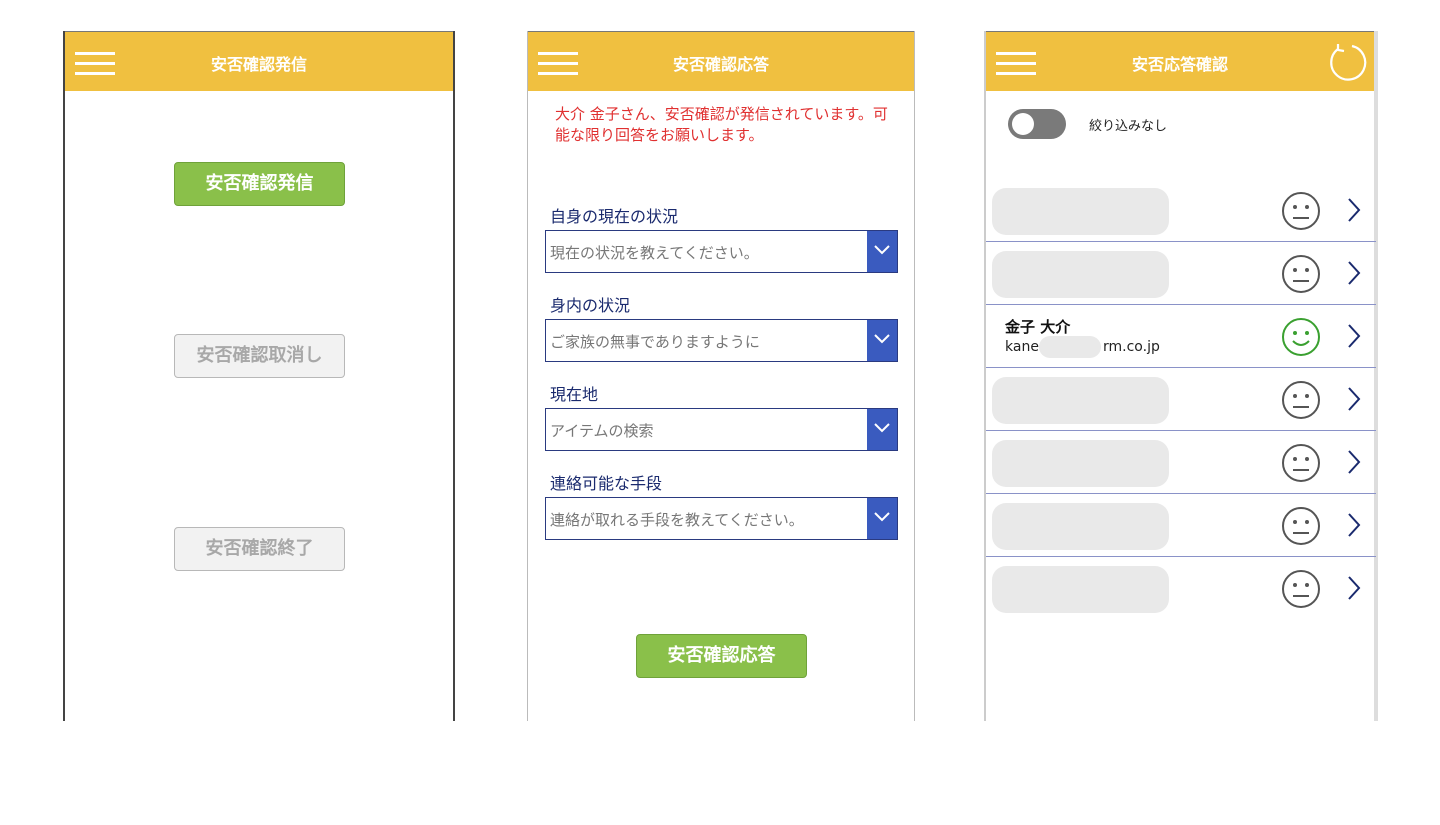  I want to click on smile-face-icon, so click(1301, 337).